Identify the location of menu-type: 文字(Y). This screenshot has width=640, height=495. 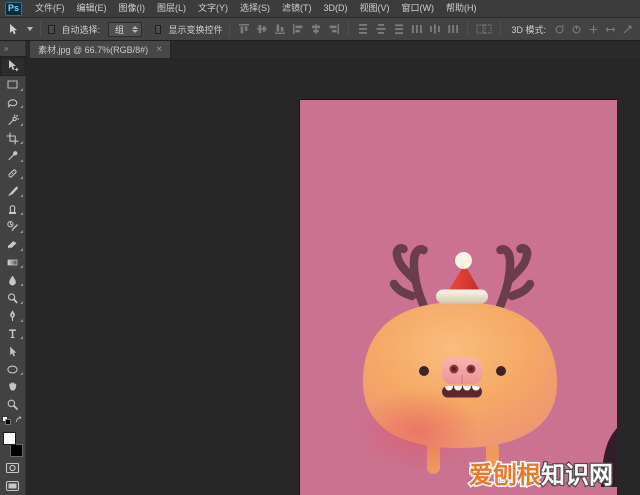
(213, 8).